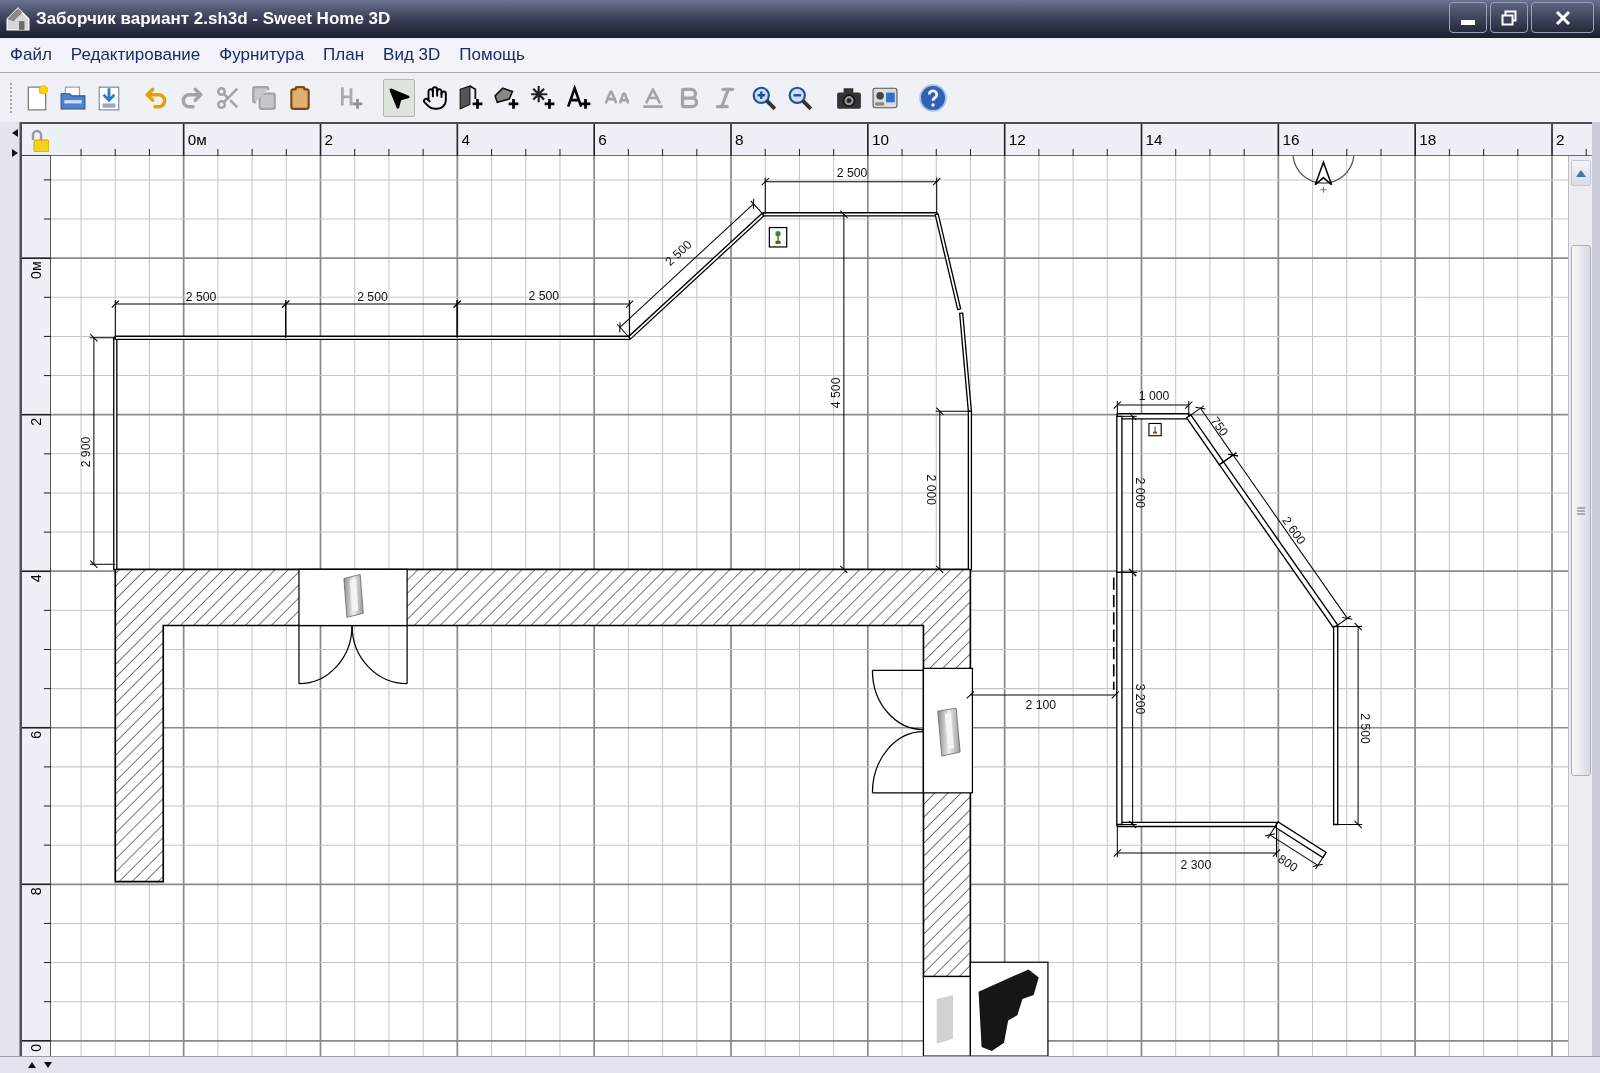  What do you see at coordinates (412, 55) in the screenshot?
I see `menu-item: Вид 3D` at bounding box center [412, 55].